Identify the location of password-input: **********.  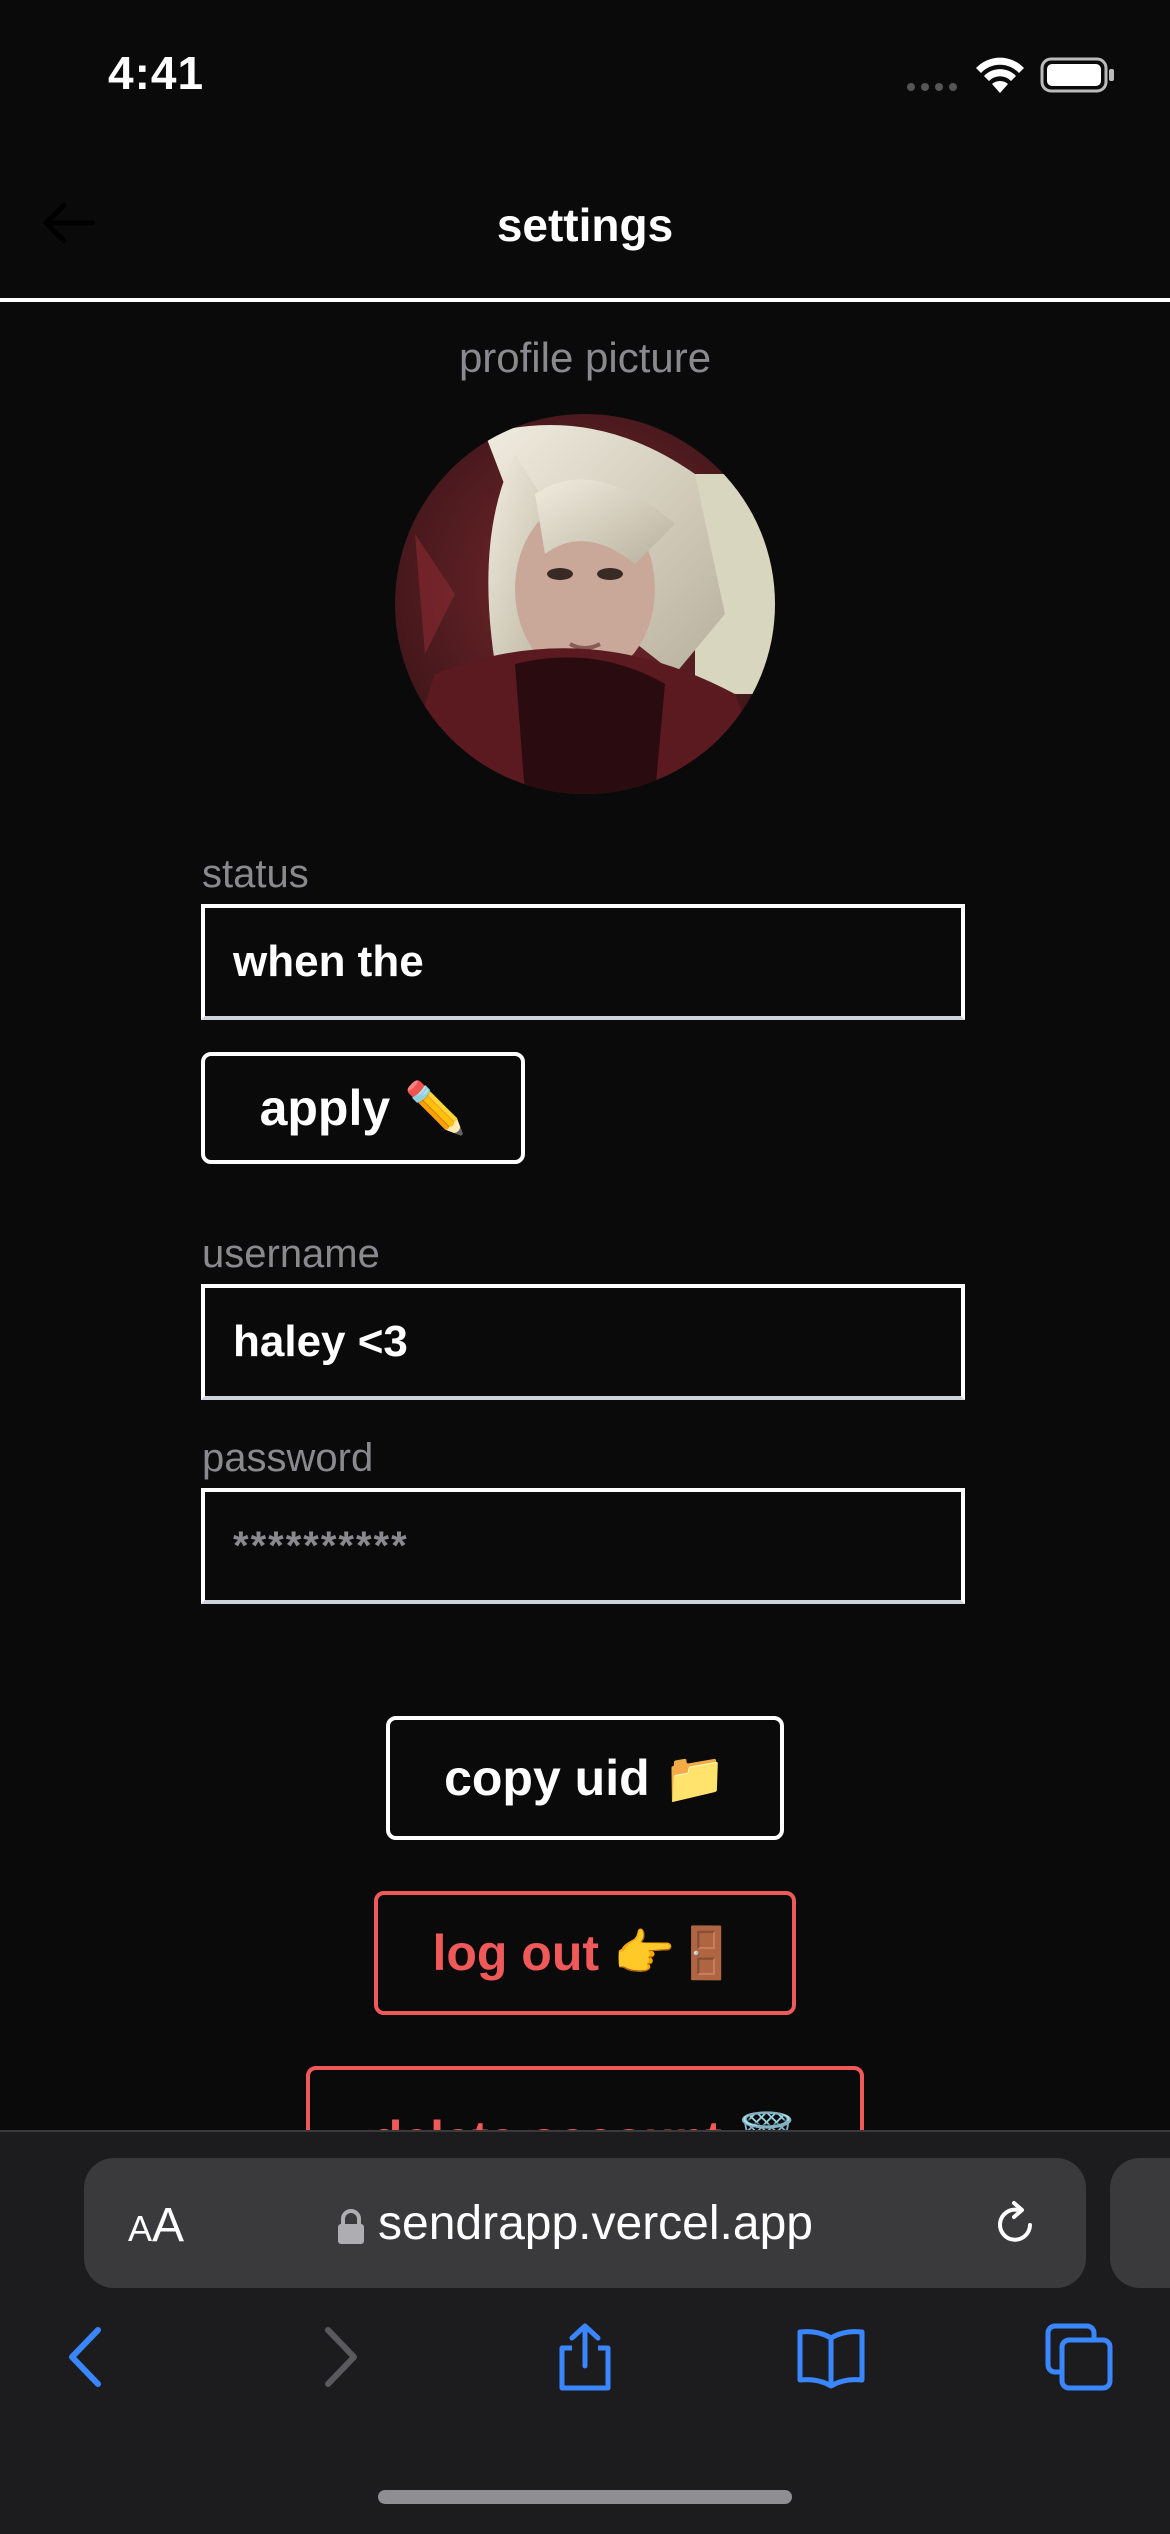
(583, 1546).